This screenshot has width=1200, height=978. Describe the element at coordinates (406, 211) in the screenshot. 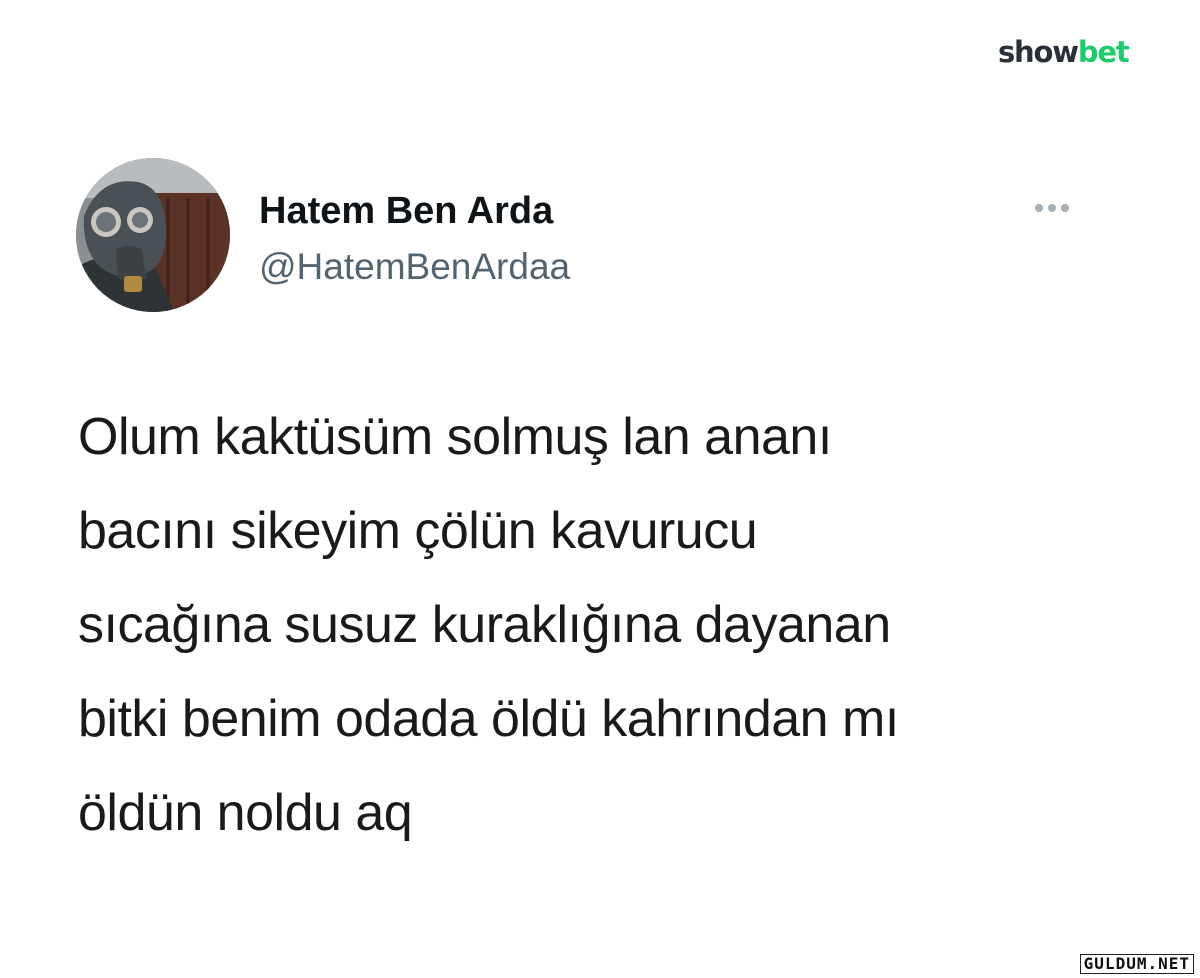

I see `author-name: Hatem Ben Arda` at that location.